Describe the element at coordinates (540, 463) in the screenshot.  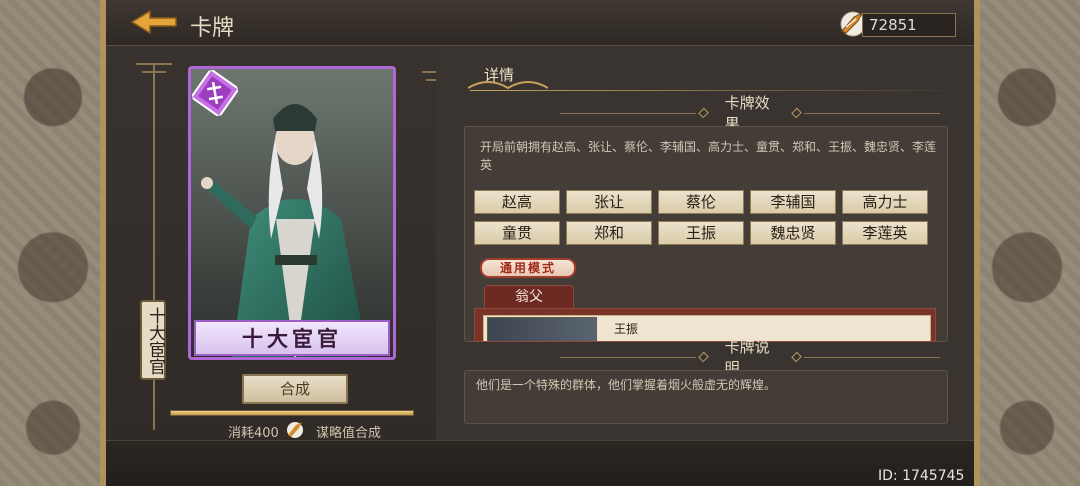
I see `bottom-bar` at that location.